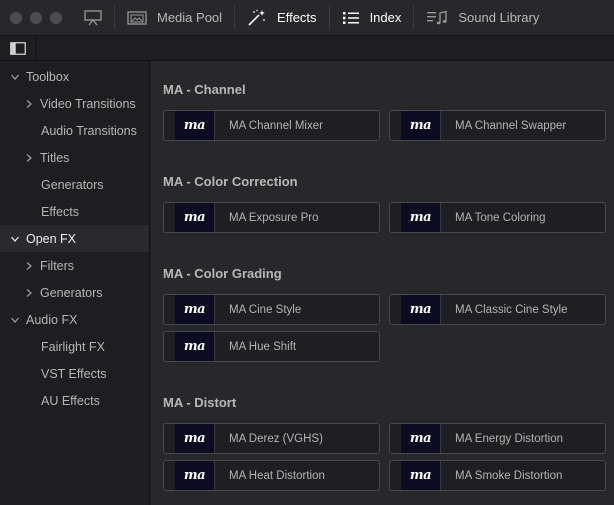  I want to click on sub-toolbar, so click(307, 48).